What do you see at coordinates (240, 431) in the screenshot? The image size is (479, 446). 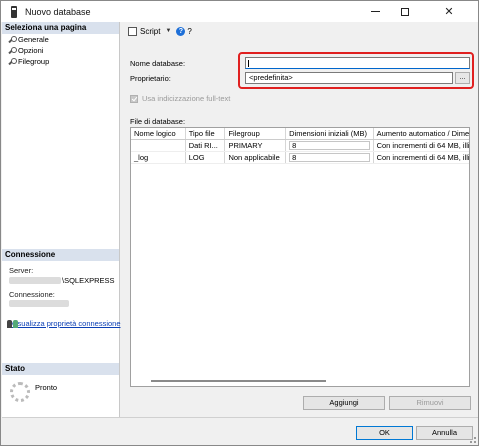 I see `dialog-footer: OK Annulla` at bounding box center [240, 431].